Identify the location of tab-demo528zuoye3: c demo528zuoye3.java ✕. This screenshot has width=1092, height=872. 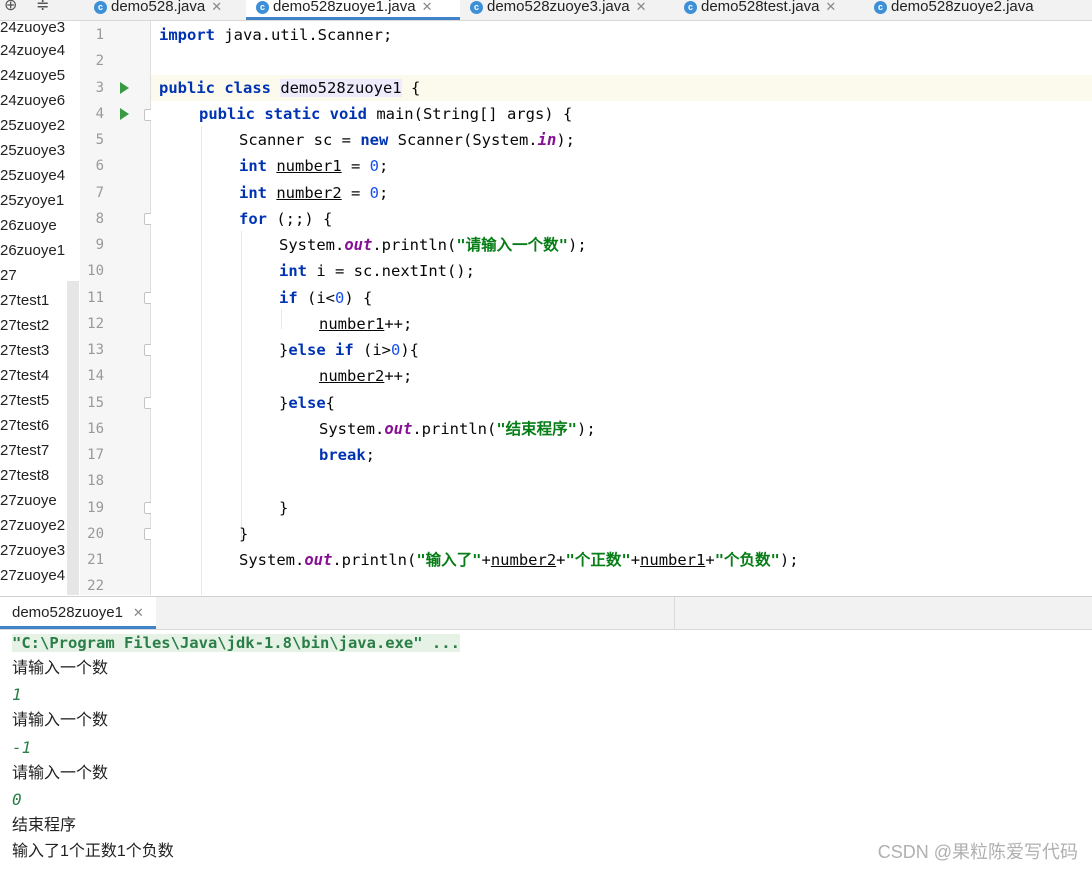
(569, 10).